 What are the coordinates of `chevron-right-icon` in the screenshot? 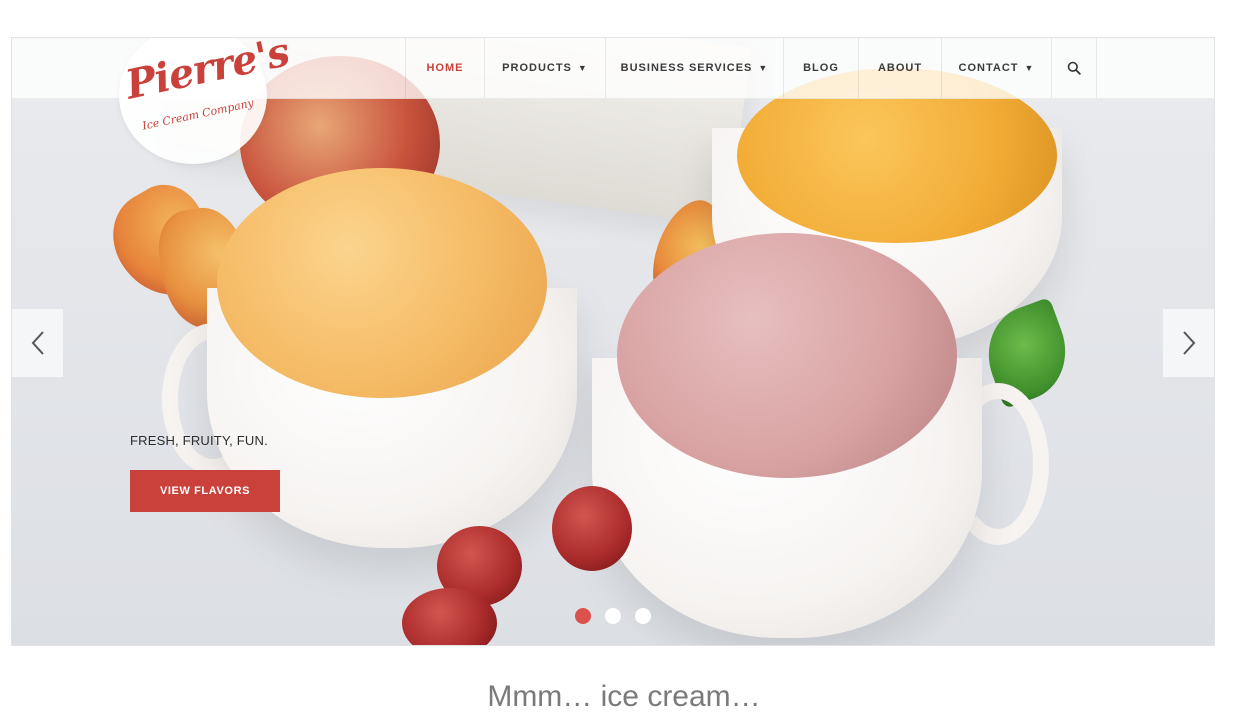 It's located at (1188, 343).